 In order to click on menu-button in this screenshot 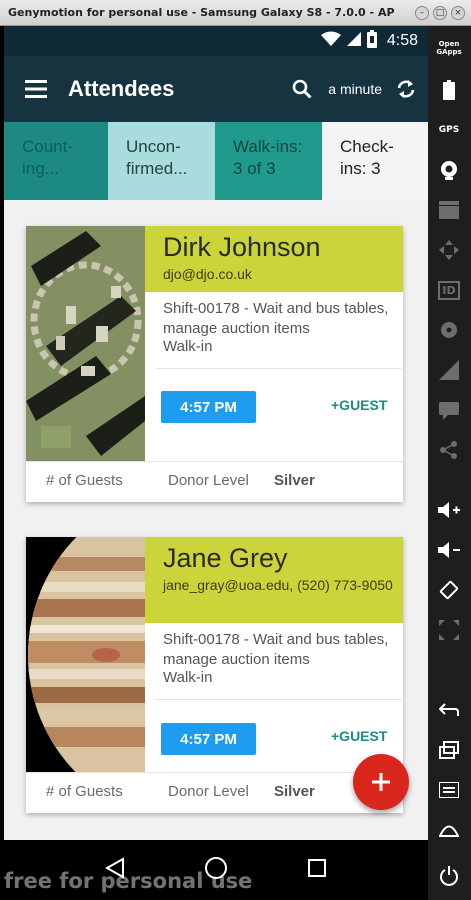, I will do `click(36, 89)`.